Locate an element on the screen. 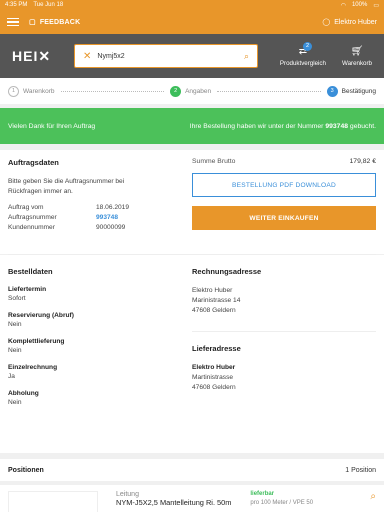 Image resolution: width=384 pixels, height=512 pixels. user-name: Elektro Huber is located at coordinates (355, 22).